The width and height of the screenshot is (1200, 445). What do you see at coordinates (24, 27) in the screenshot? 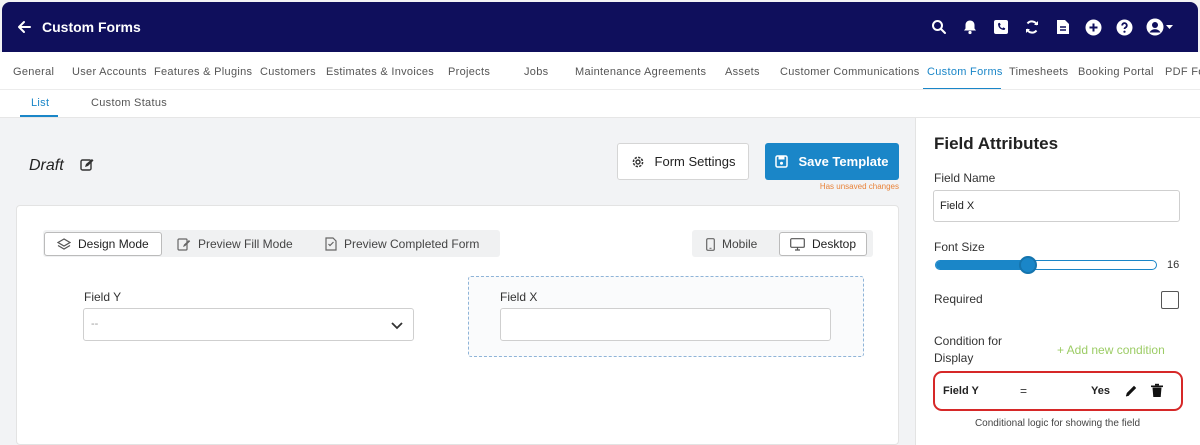
I see `arrow-left-icon` at bounding box center [24, 27].